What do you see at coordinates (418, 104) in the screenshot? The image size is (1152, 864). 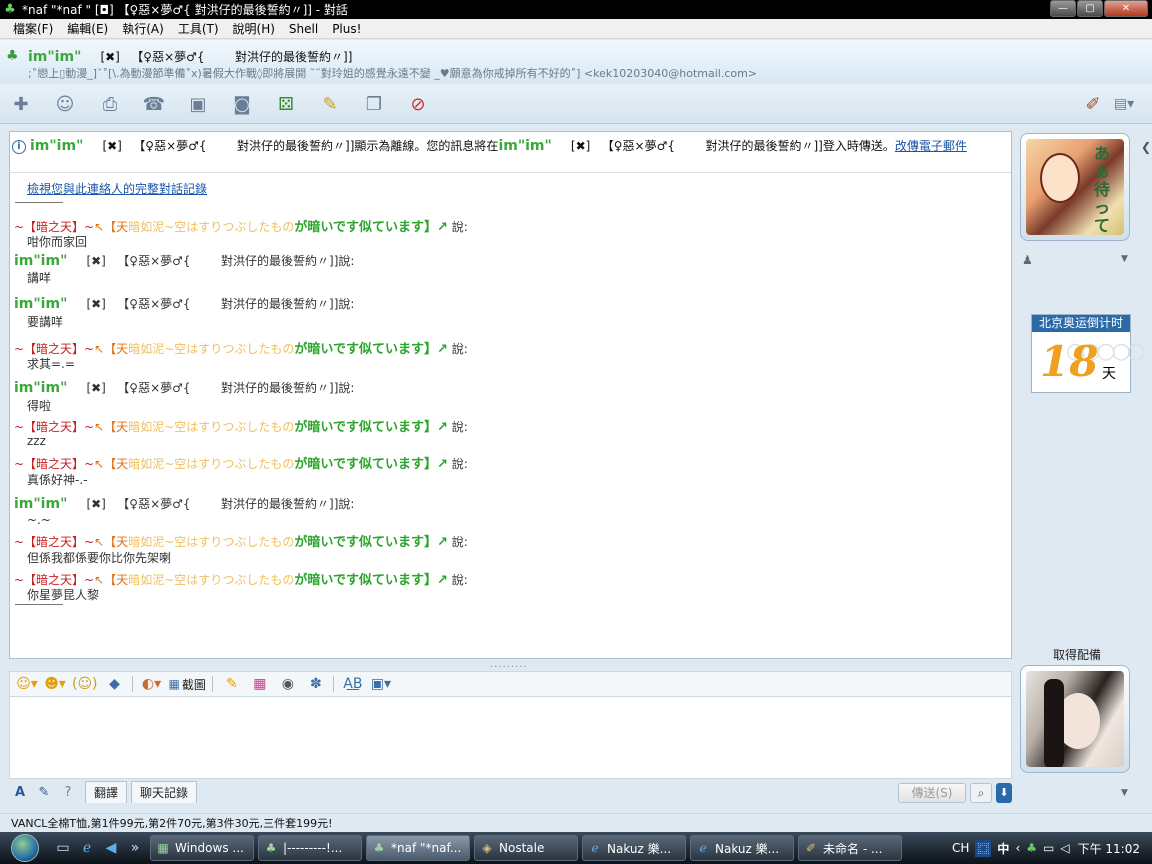 I see `block-icon: ⊘` at bounding box center [418, 104].